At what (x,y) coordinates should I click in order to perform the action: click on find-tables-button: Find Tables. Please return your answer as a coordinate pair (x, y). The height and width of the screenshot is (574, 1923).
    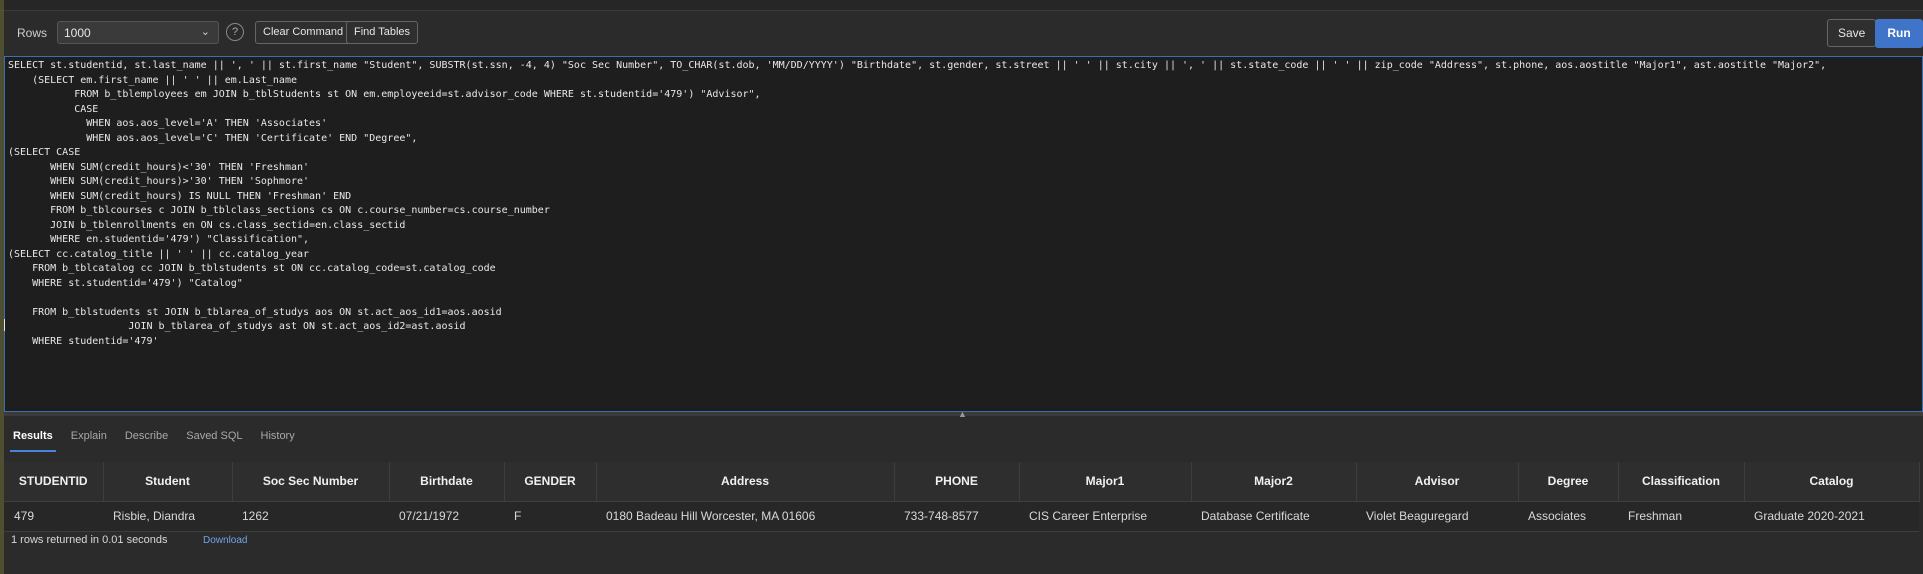
    Looking at the image, I should click on (382, 32).